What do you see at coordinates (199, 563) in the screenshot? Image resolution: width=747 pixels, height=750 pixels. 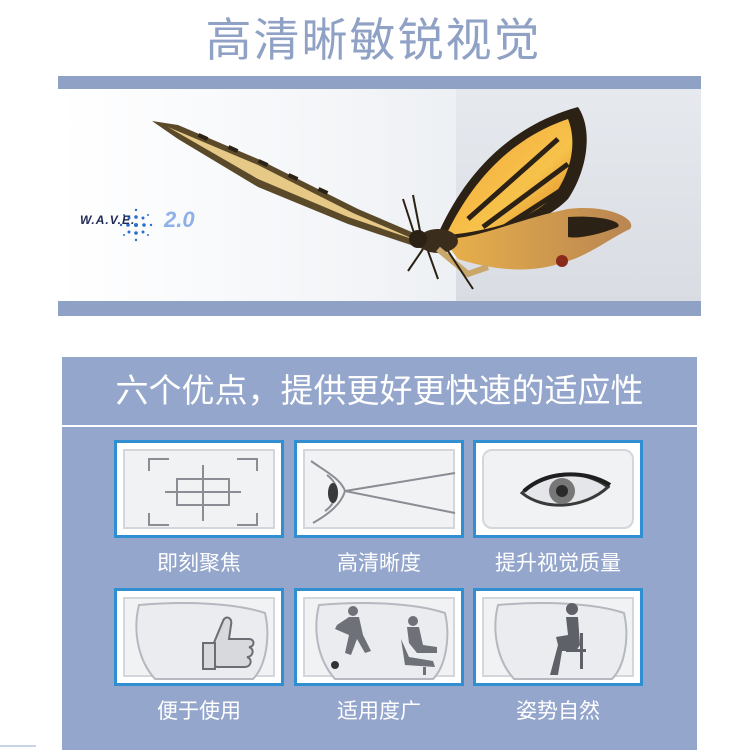 I see `feature-label: 即刻聚焦` at bounding box center [199, 563].